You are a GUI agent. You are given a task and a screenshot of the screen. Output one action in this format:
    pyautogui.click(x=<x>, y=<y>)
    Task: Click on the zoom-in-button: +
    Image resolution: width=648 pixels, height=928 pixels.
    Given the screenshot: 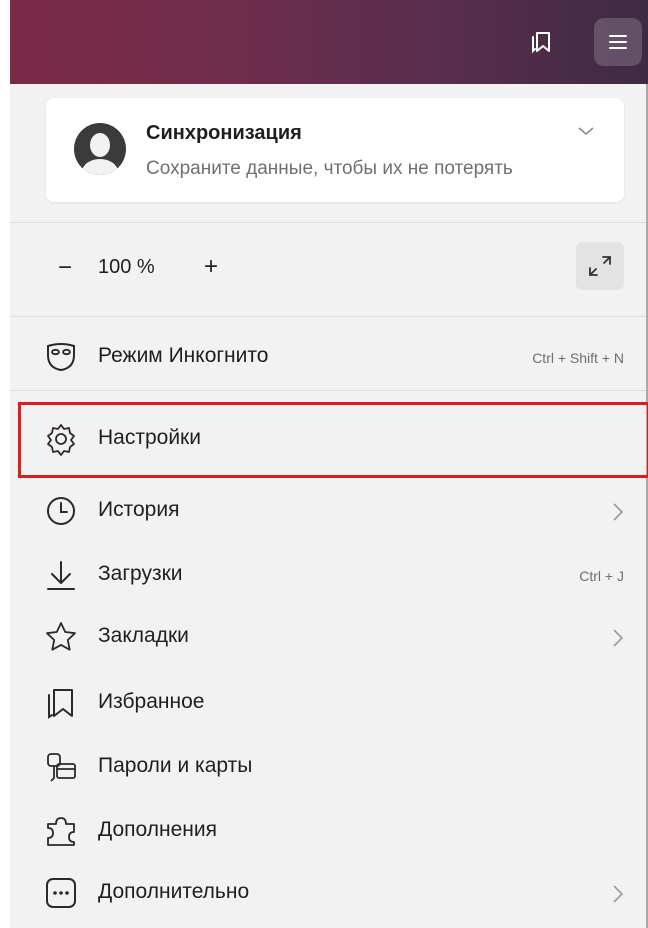 What is the action you would take?
    pyautogui.click(x=211, y=267)
    